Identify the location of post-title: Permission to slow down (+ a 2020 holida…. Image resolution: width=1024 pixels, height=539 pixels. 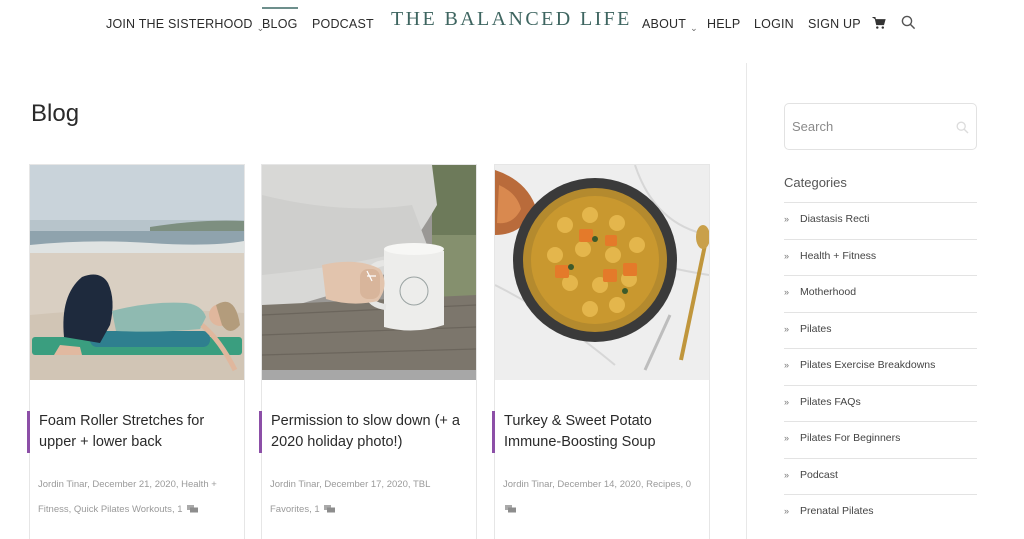
(369, 432).